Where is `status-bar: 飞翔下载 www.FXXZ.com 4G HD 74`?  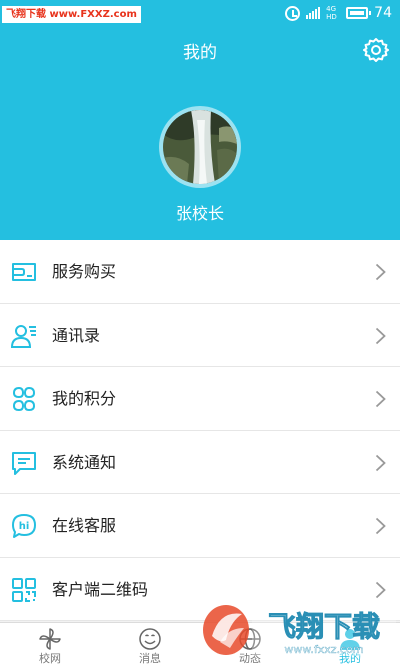 status-bar: 飞翔下载 www.FXXZ.com 4G HD 74 is located at coordinates (200, 14).